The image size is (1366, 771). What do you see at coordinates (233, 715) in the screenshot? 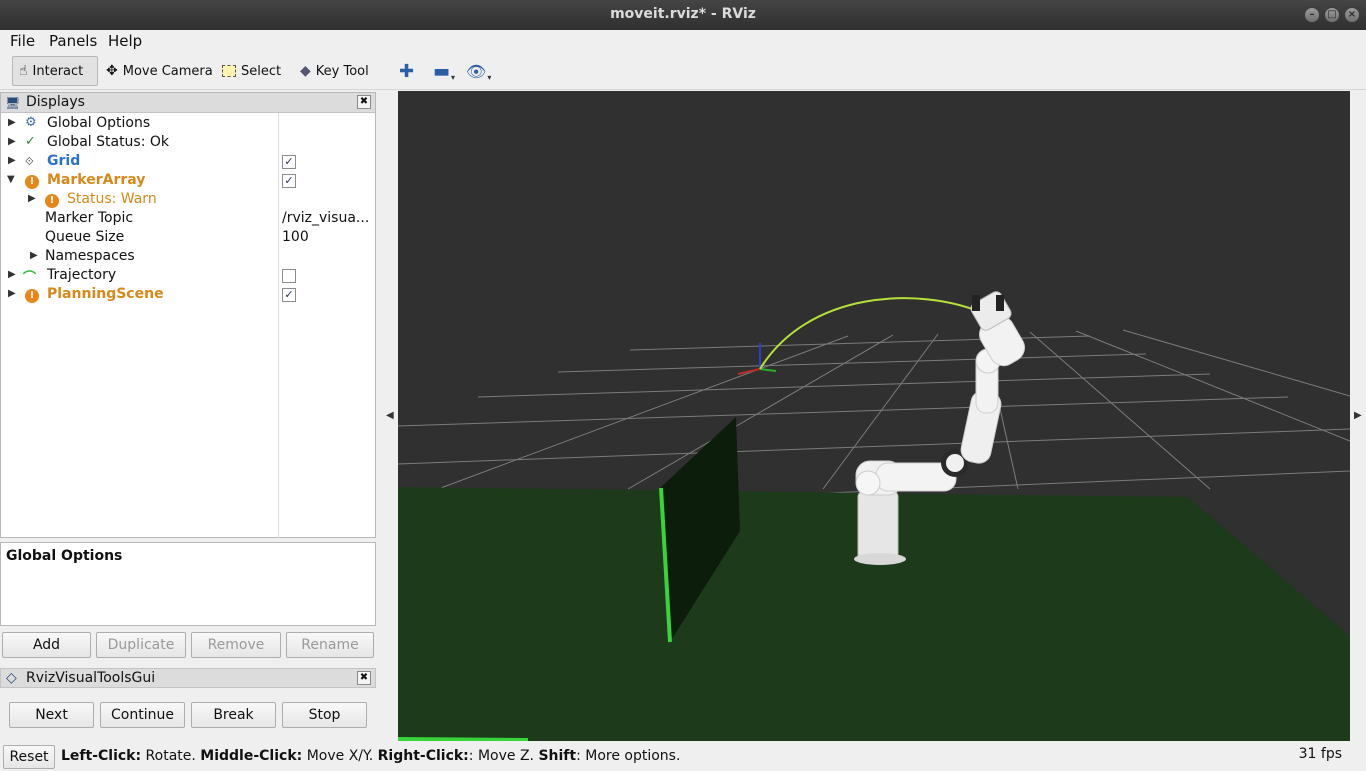
I see `break-button: Break` at bounding box center [233, 715].